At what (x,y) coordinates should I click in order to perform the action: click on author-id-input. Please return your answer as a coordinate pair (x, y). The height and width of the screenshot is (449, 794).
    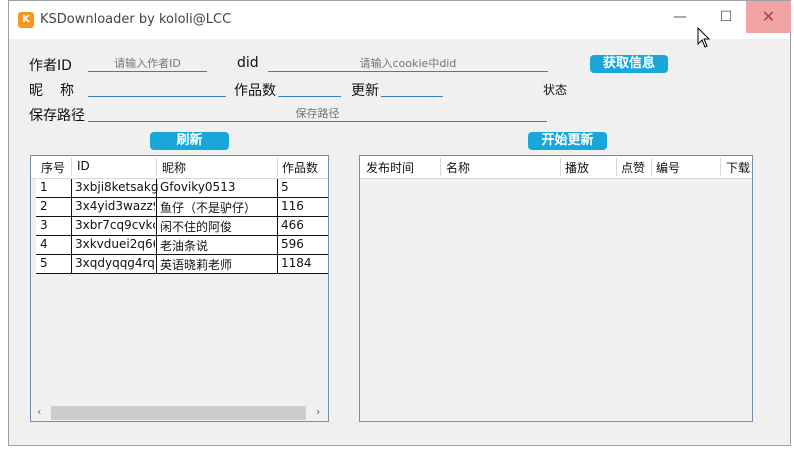
    Looking at the image, I should click on (147, 64).